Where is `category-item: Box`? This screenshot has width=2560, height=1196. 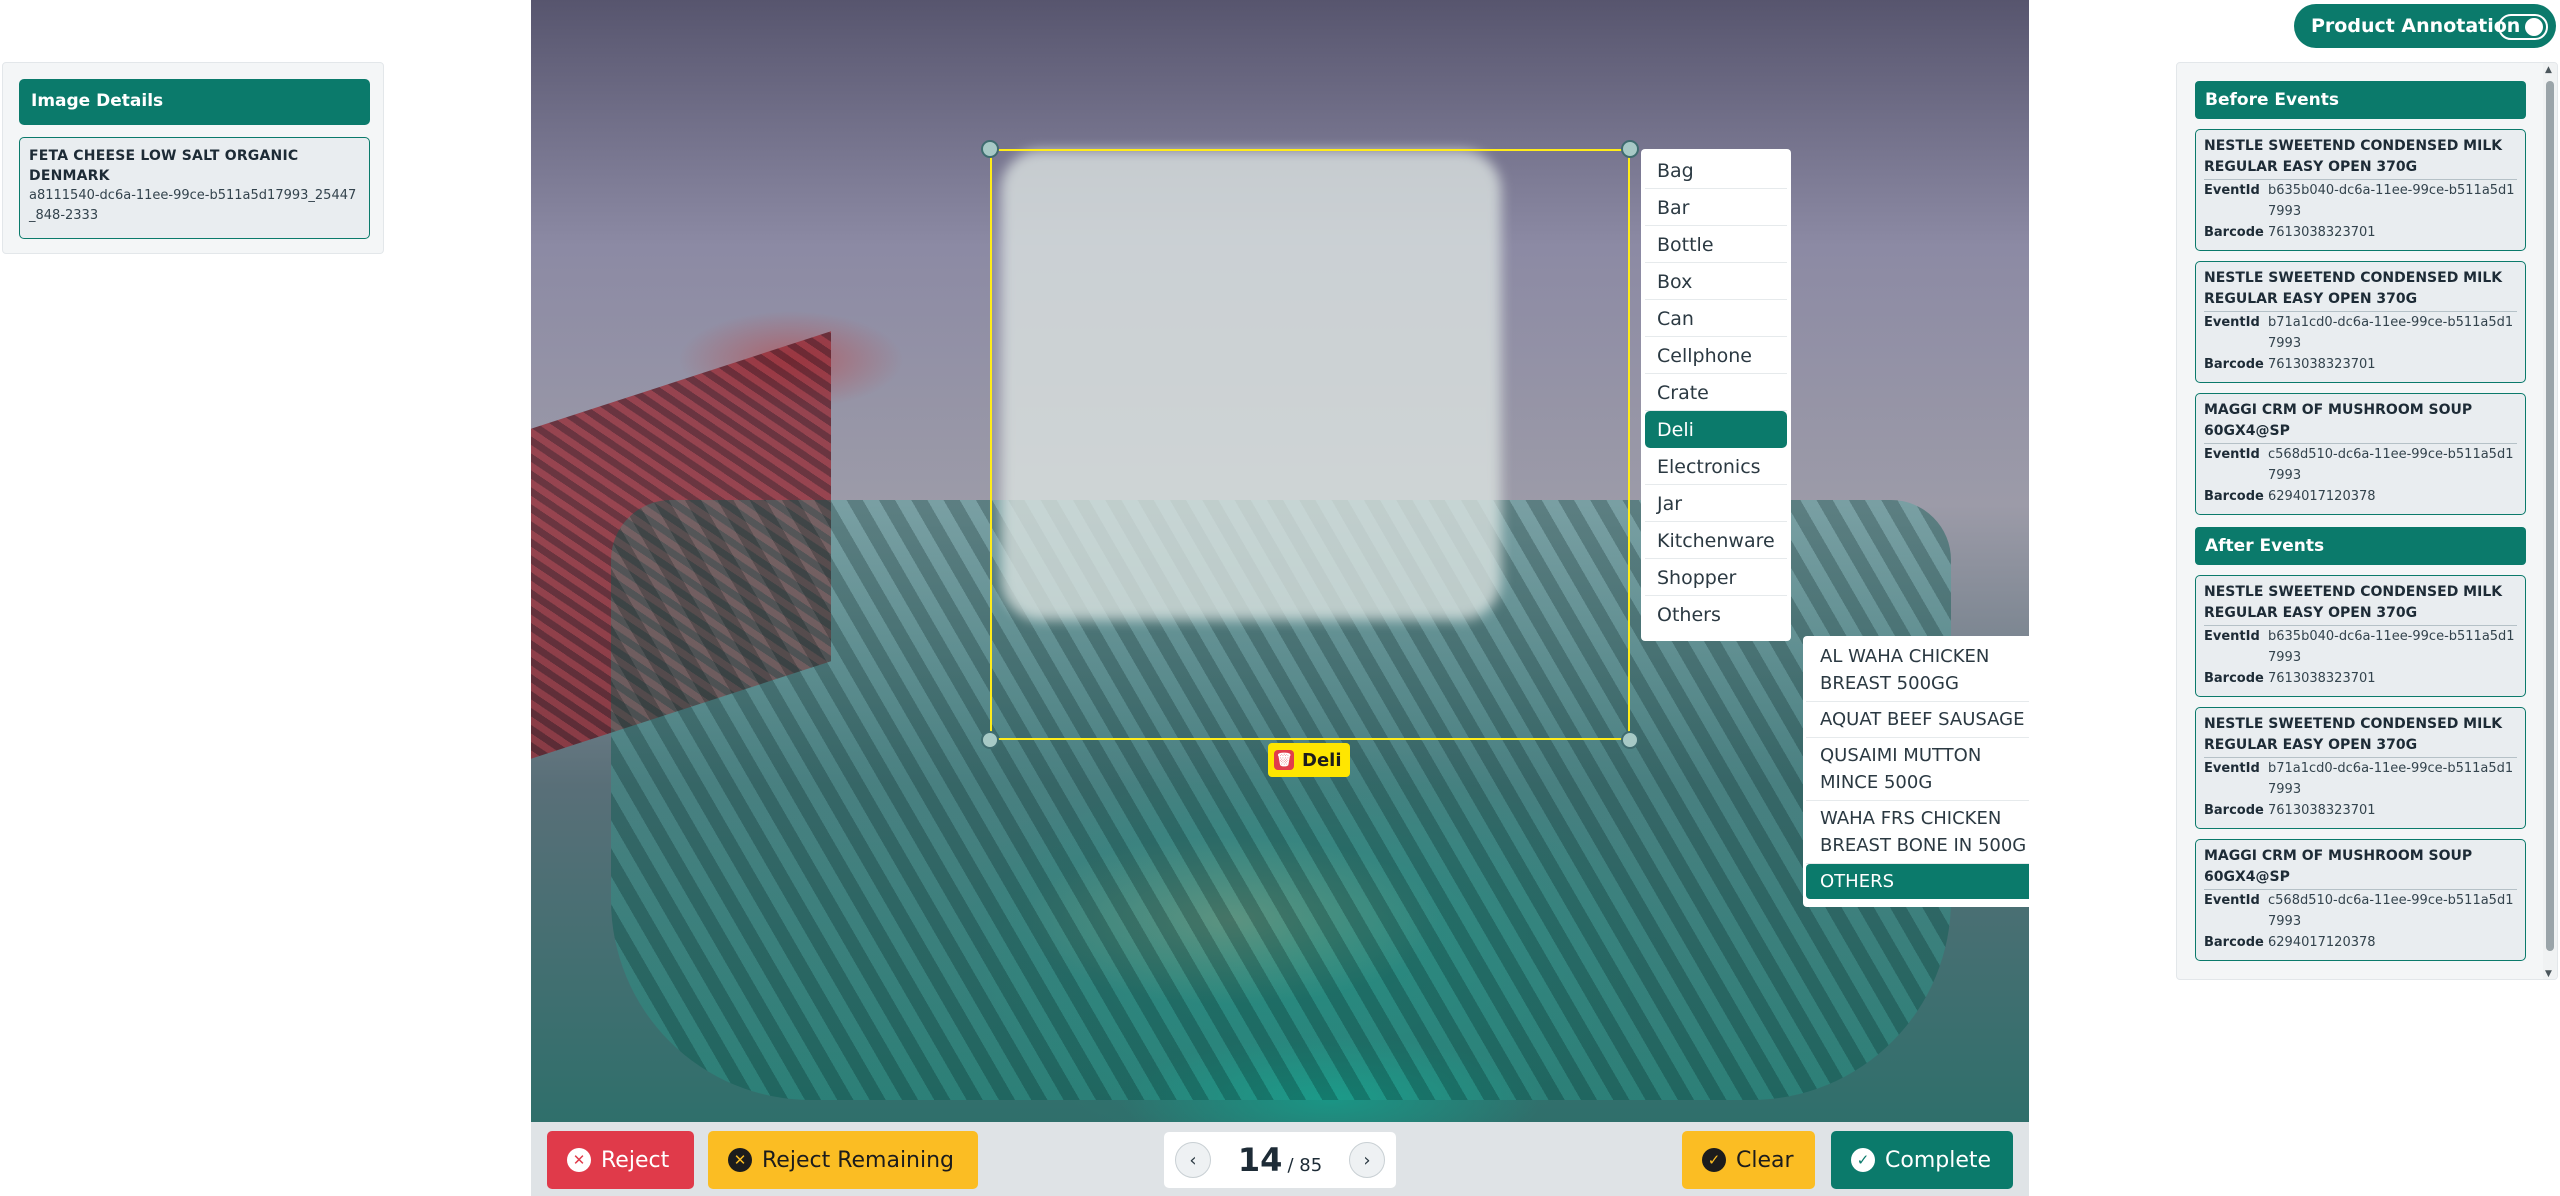 category-item: Box is located at coordinates (1716, 281).